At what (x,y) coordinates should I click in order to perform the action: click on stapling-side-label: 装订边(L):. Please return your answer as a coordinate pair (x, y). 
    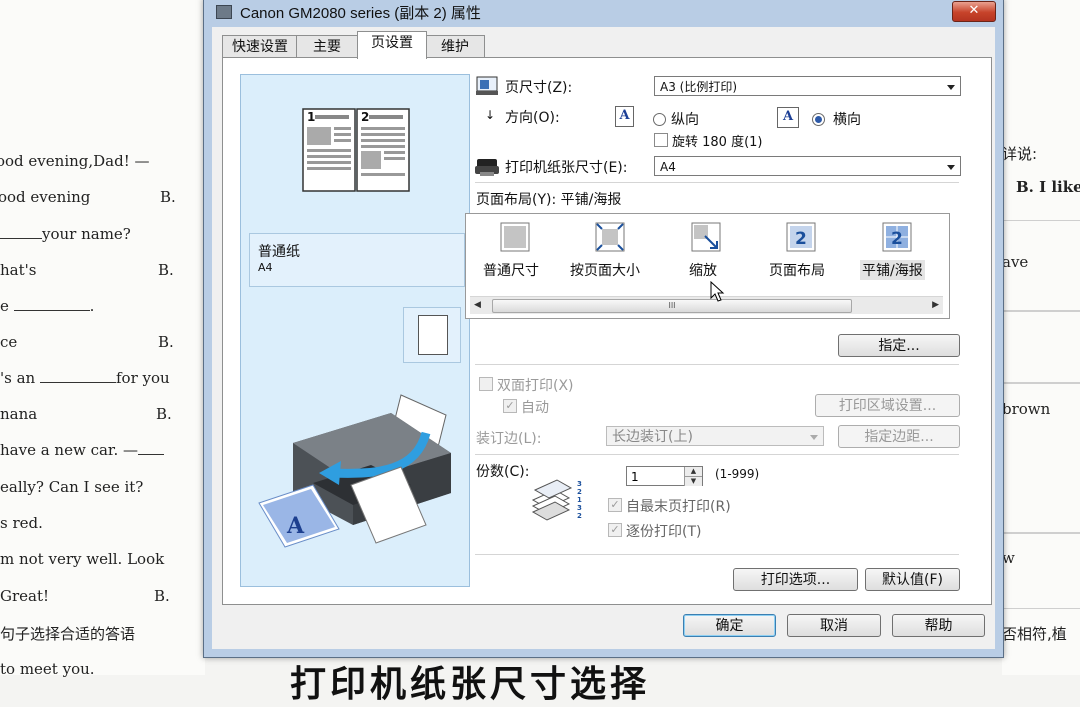
    Looking at the image, I should click on (509, 439).